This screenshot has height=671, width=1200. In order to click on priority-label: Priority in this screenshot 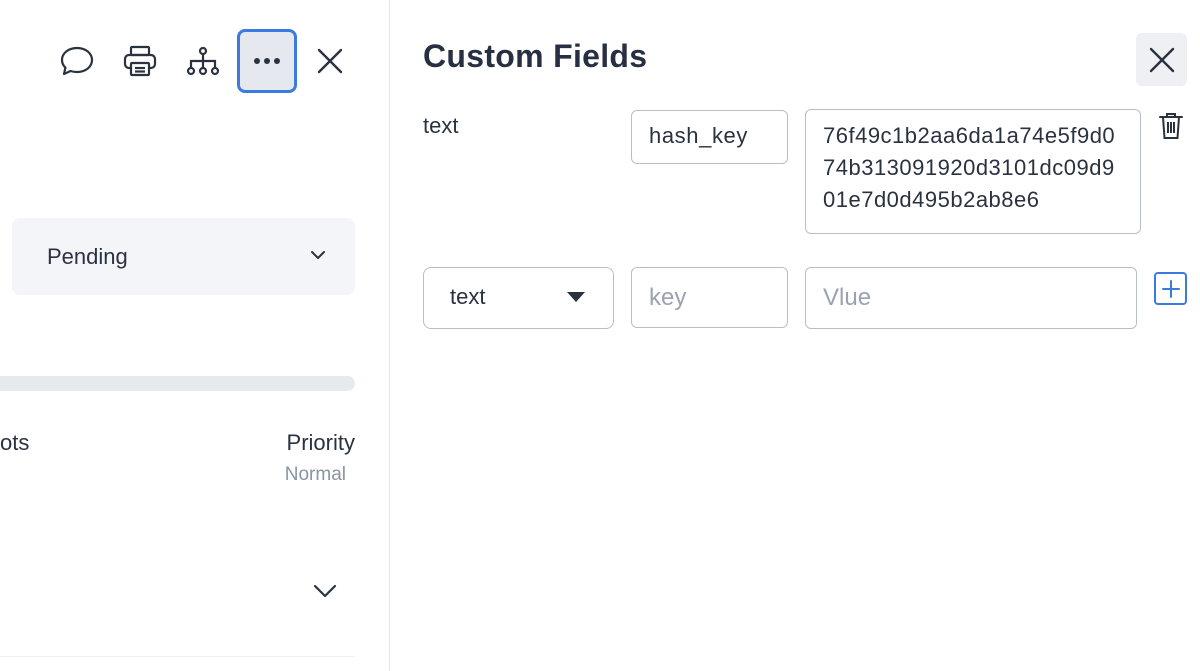, I will do `click(320, 442)`.